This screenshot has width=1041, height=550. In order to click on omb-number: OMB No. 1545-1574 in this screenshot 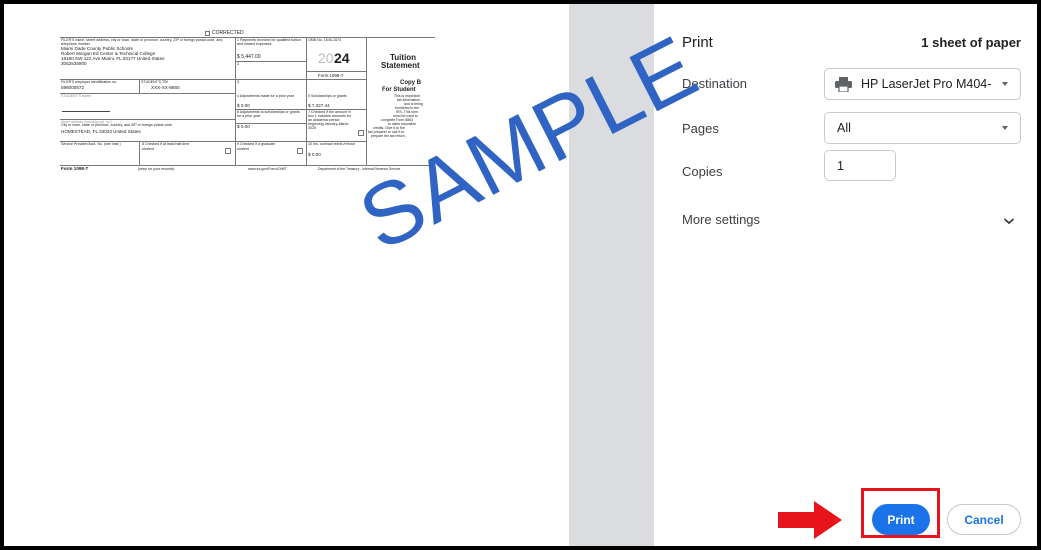, I will do `click(324, 40)`.